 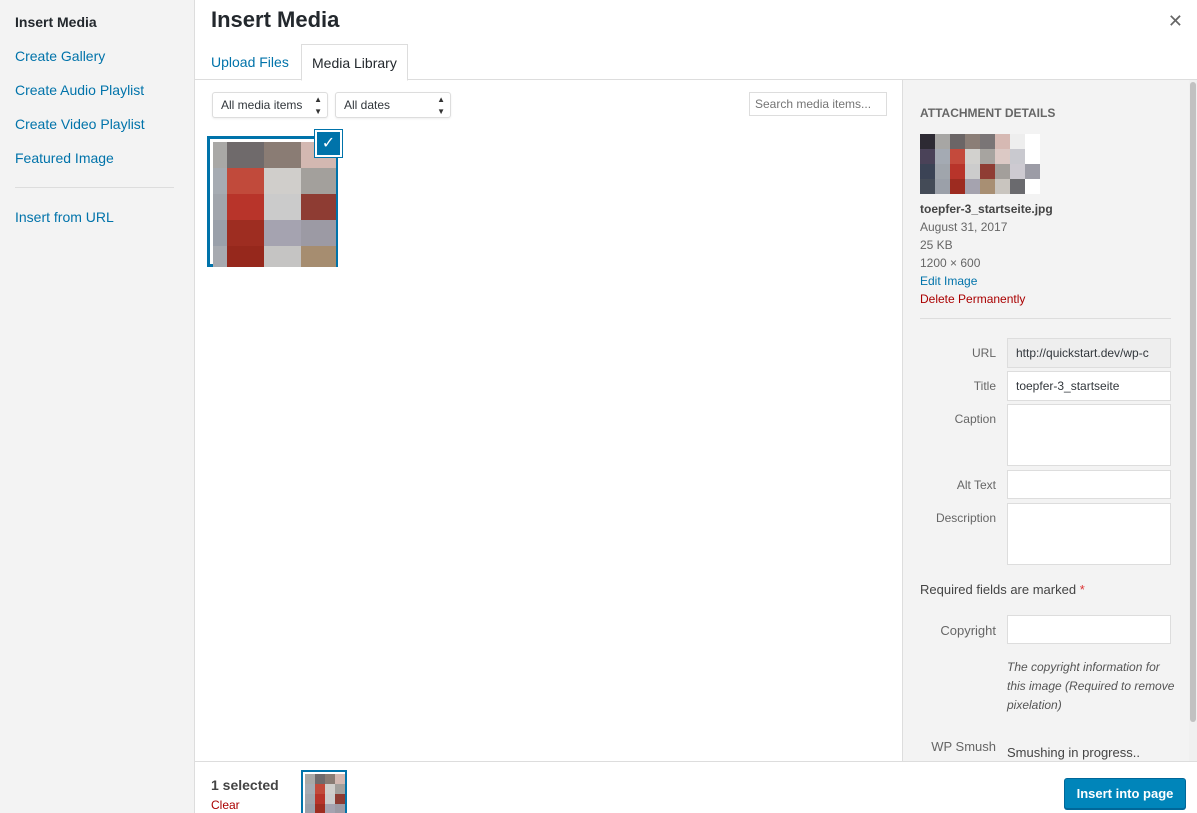 I want to click on copyright-field, so click(x=1089, y=629).